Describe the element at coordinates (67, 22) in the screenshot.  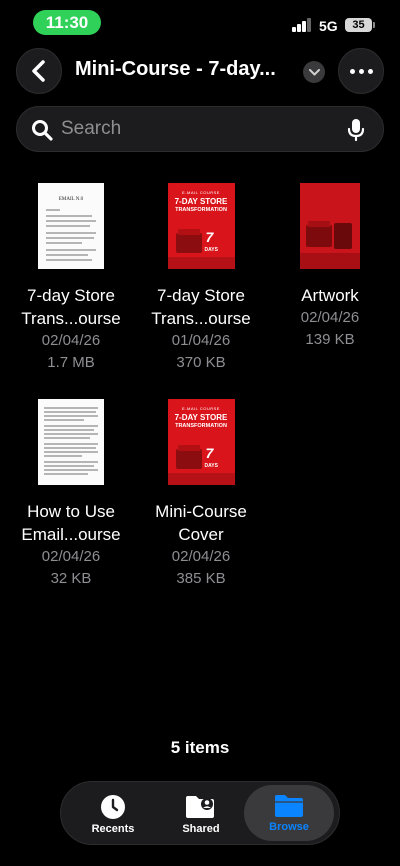
I see `status-time: 11:30` at that location.